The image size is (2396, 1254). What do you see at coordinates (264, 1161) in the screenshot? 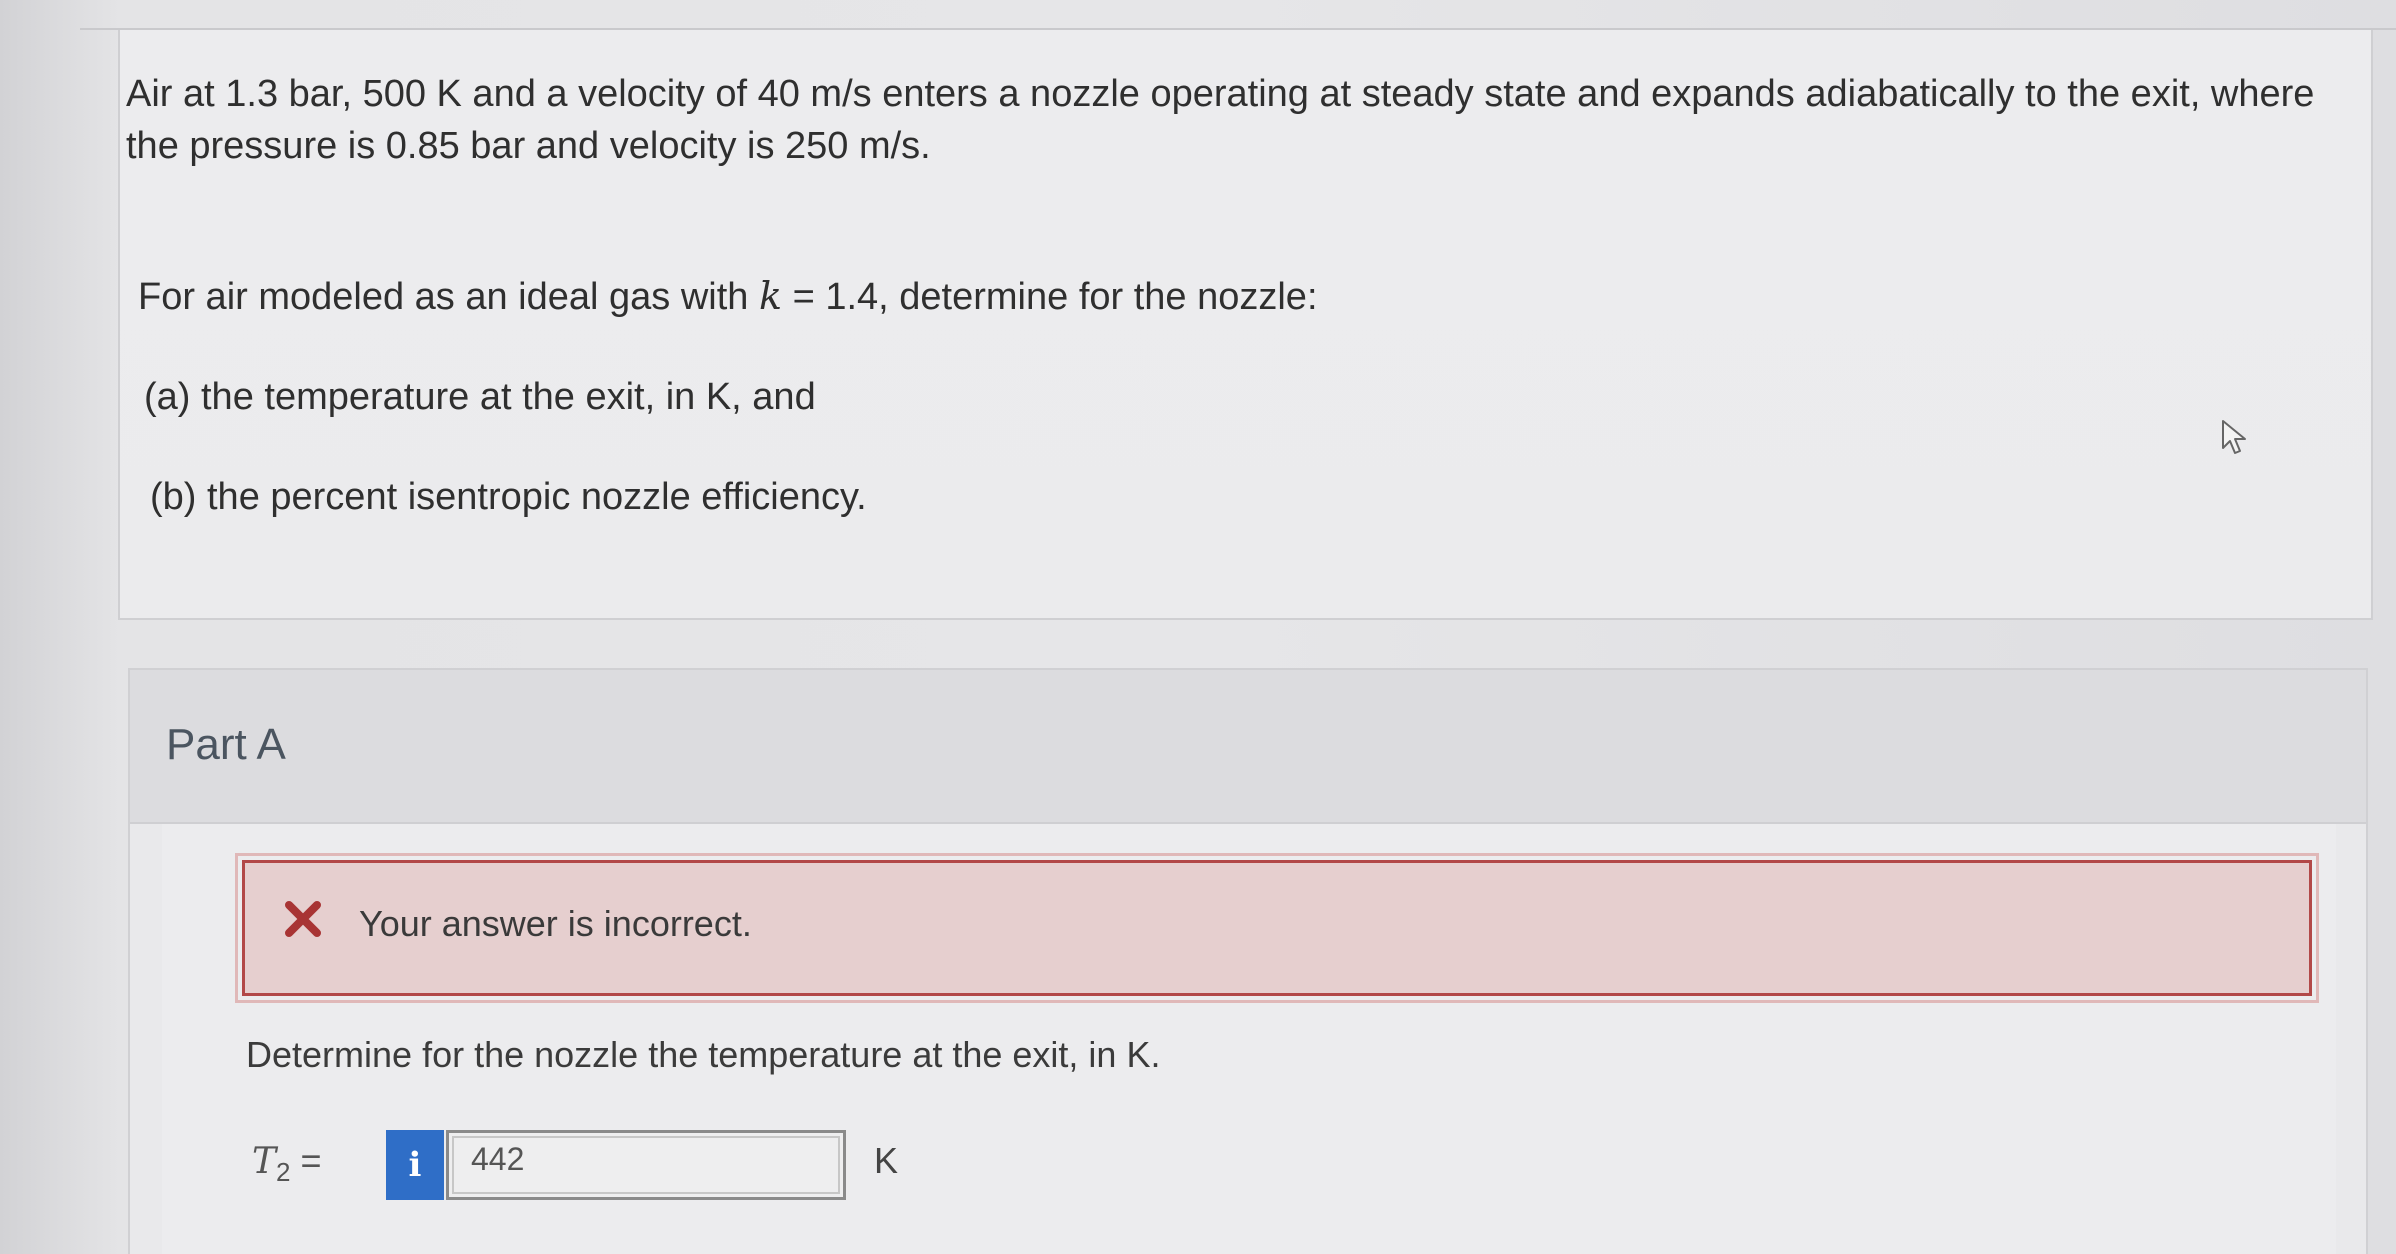
I see `variable-symbol: T` at bounding box center [264, 1161].